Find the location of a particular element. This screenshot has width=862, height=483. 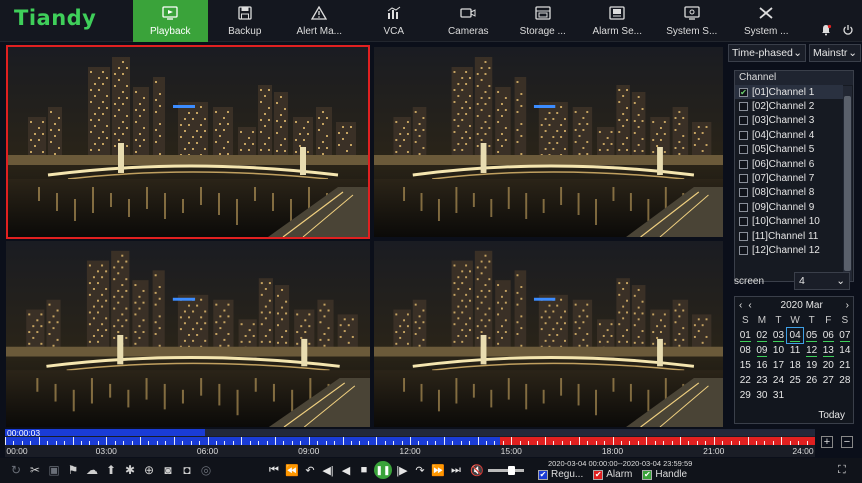

cloud-icon: ☁ is located at coordinates (92, 470).